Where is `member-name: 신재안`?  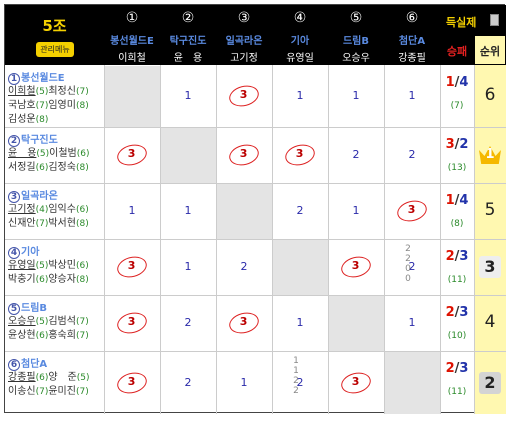
member-name: 신재안 is located at coordinates (22, 223).